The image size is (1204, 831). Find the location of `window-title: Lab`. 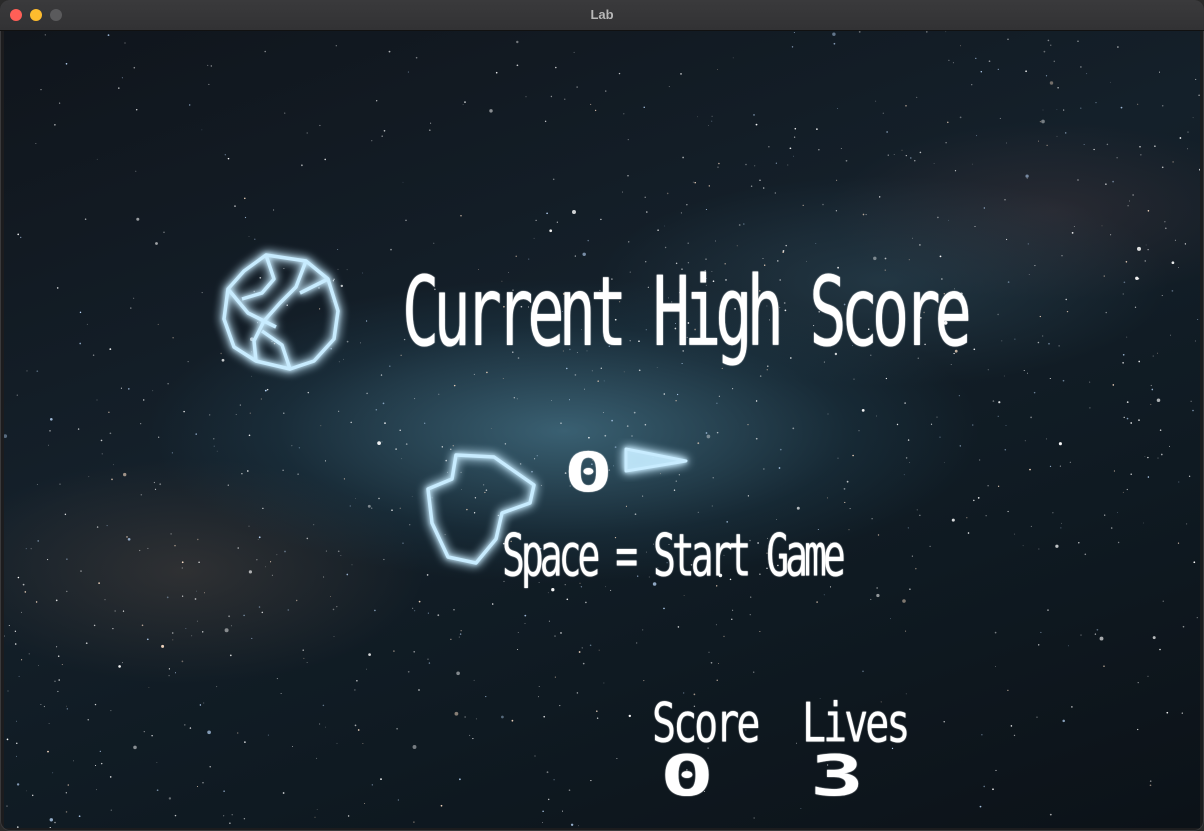

window-title: Lab is located at coordinates (602, 14).